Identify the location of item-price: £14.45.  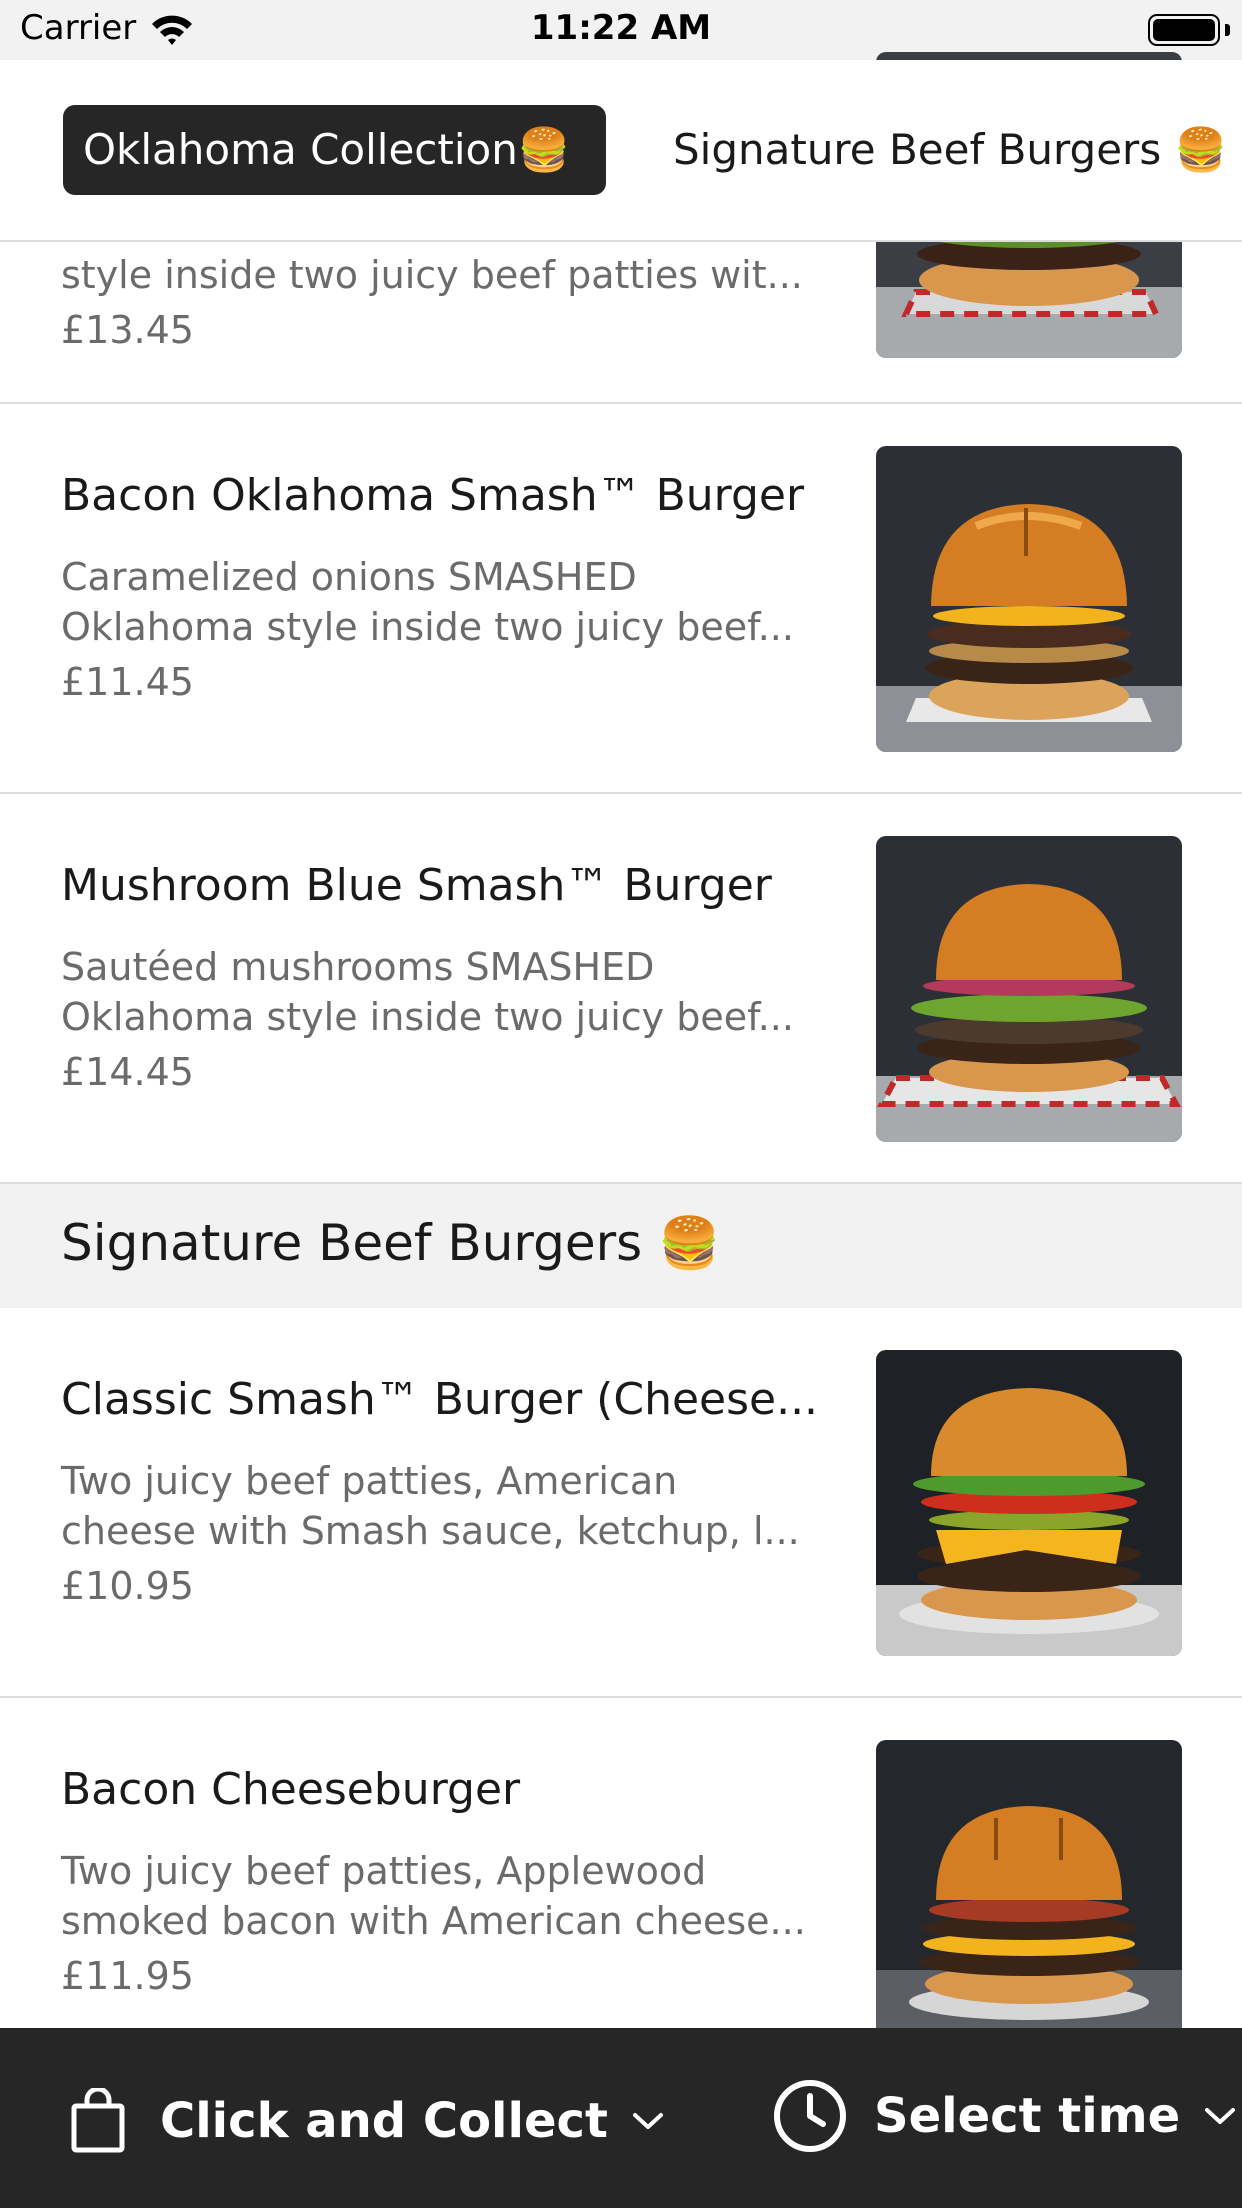
(127, 1072).